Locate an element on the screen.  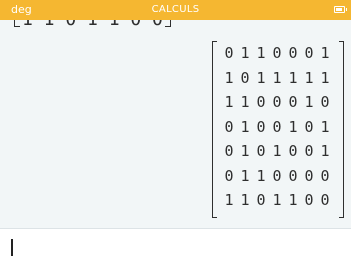
right-bracket-icon is located at coordinates (167, 23).